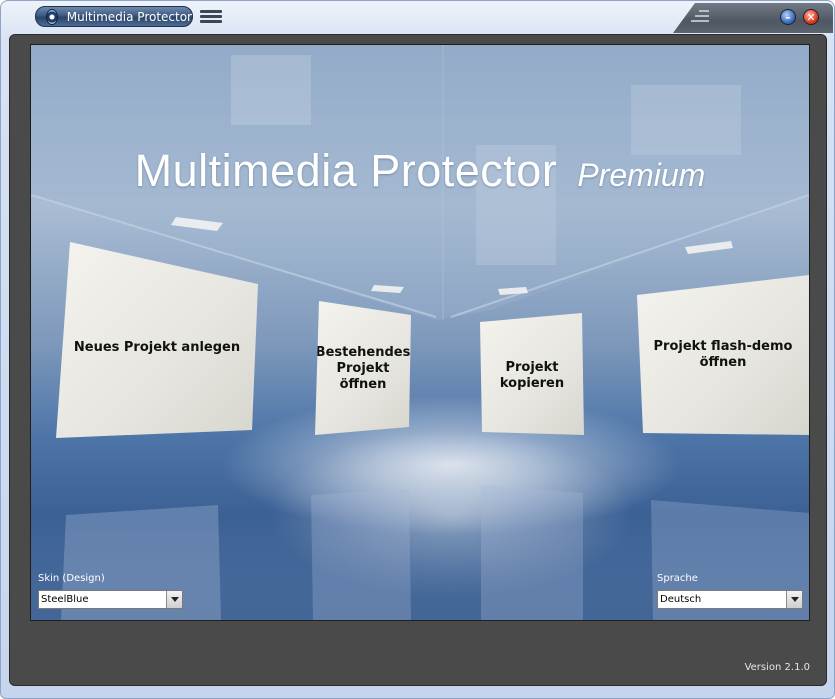 The width and height of the screenshot is (835, 699). I want to click on open-flash-demo-panel: Projekt flash-demo öffnen, so click(723, 355).